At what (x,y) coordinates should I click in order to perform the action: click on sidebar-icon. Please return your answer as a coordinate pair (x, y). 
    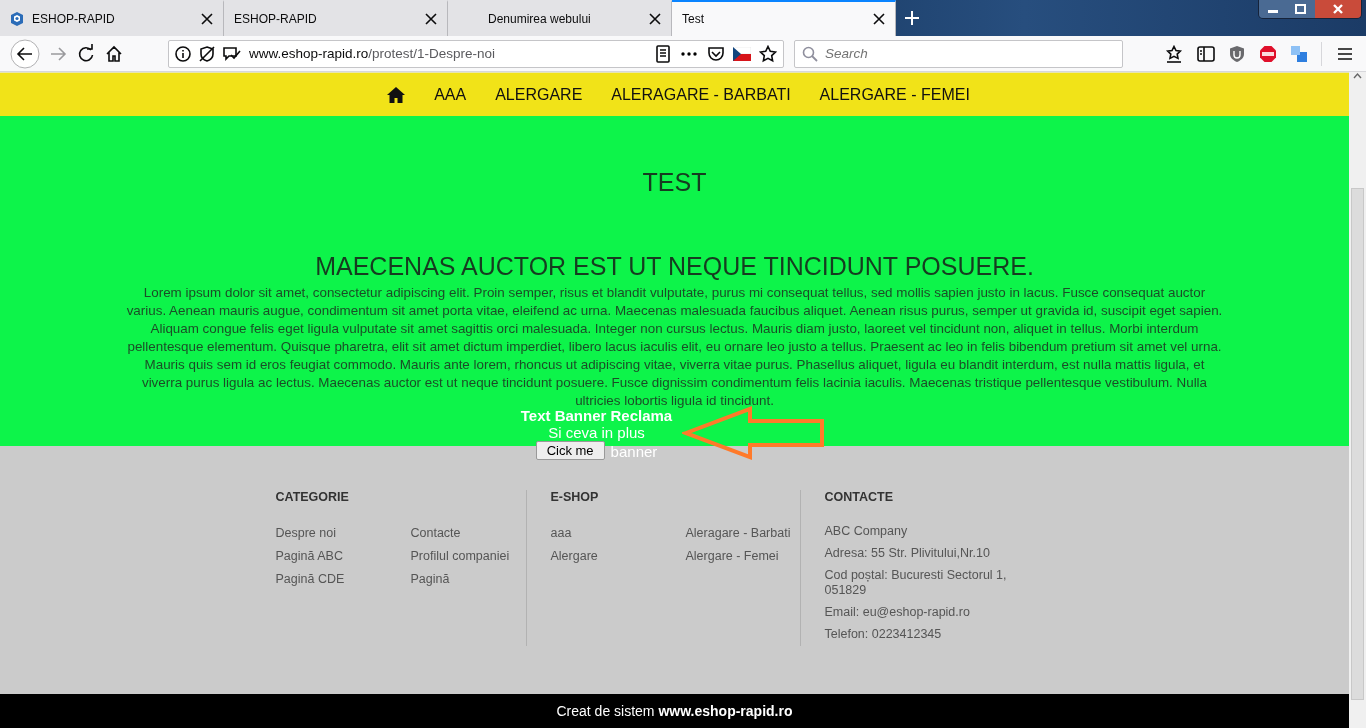
    Looking at the image, I should click on (1206, 53).